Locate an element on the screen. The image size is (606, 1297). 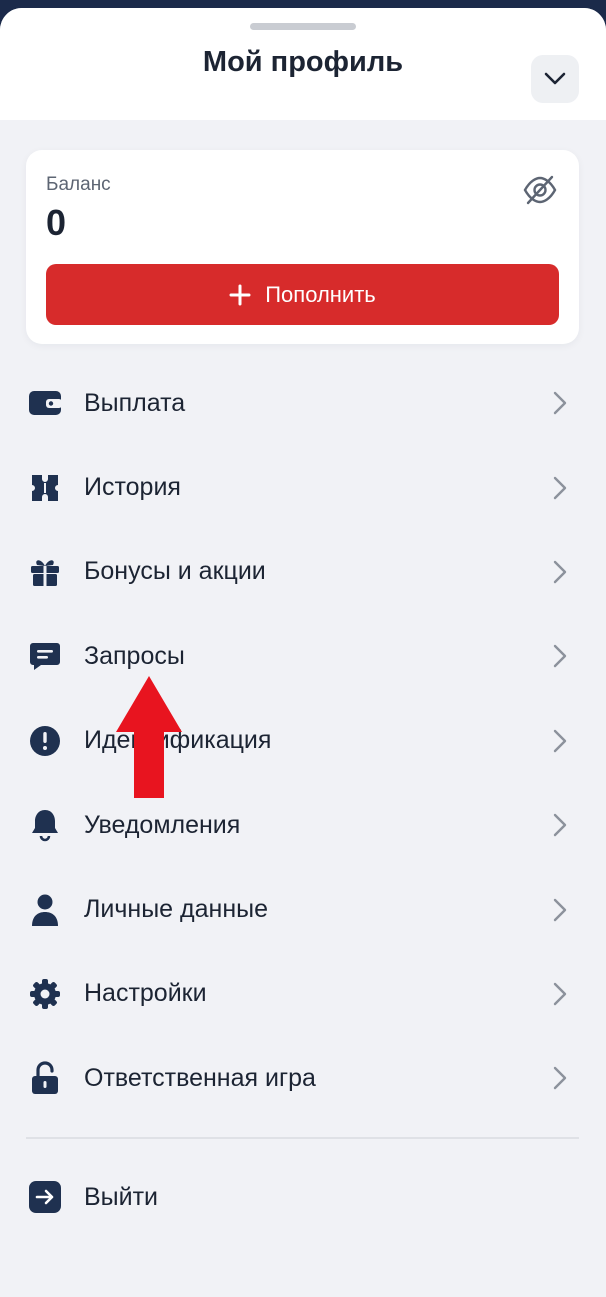
menu-item-requests: Запросы is located at coordinates (303, 656).